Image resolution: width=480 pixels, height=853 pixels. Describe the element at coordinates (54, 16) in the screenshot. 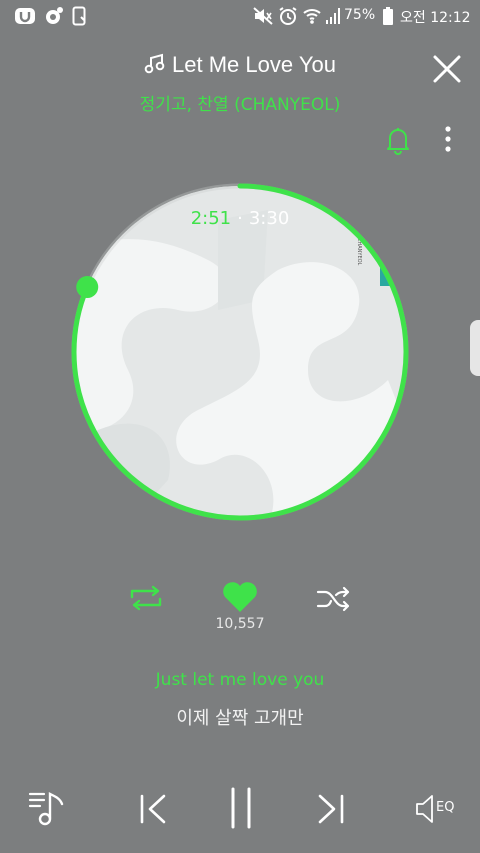

I see `music-app-icon` at that location.